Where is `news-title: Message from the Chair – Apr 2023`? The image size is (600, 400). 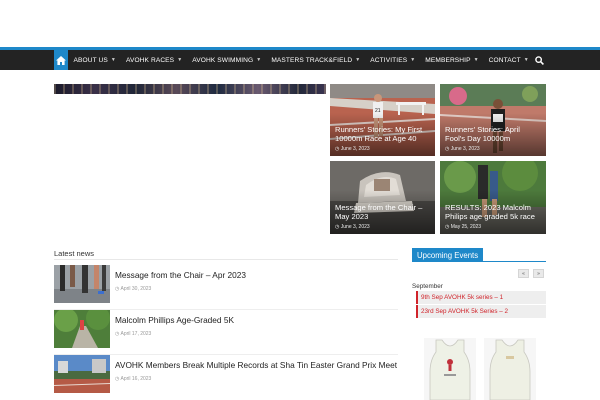
news-title: Message from the Chair – Apr 2023 is located at coordinates (180, 275).